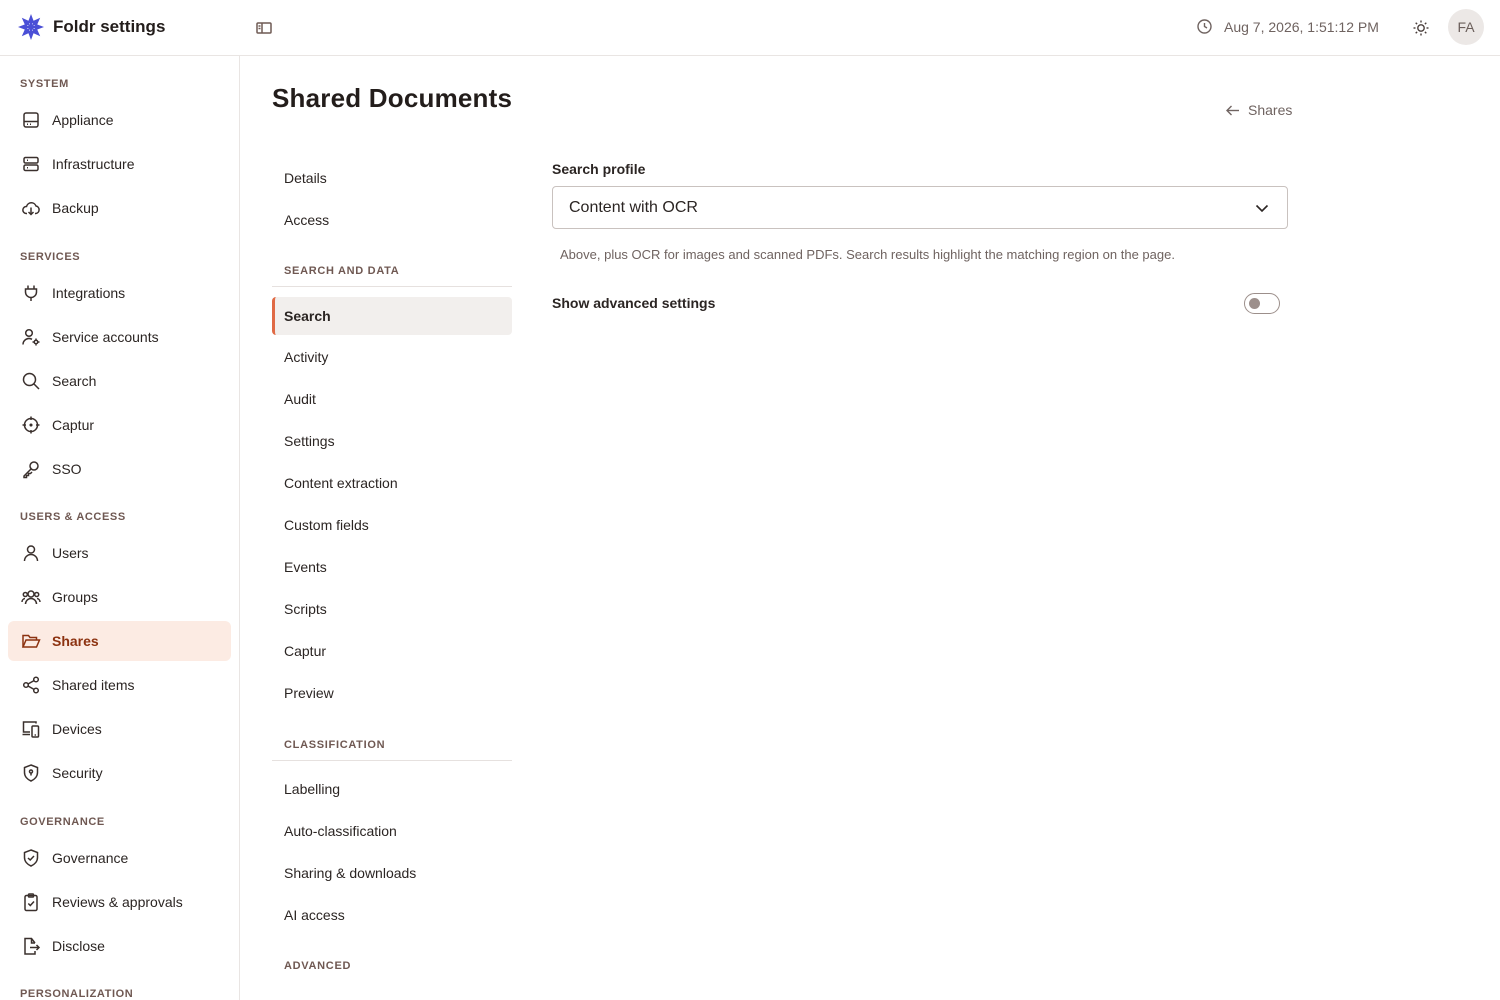 The height and width of the screenshot is (1000, 1500). Describe the element at coordinates (119, 208) in the screenshot. I see `sidebar-item-backup: Backup` at that location.